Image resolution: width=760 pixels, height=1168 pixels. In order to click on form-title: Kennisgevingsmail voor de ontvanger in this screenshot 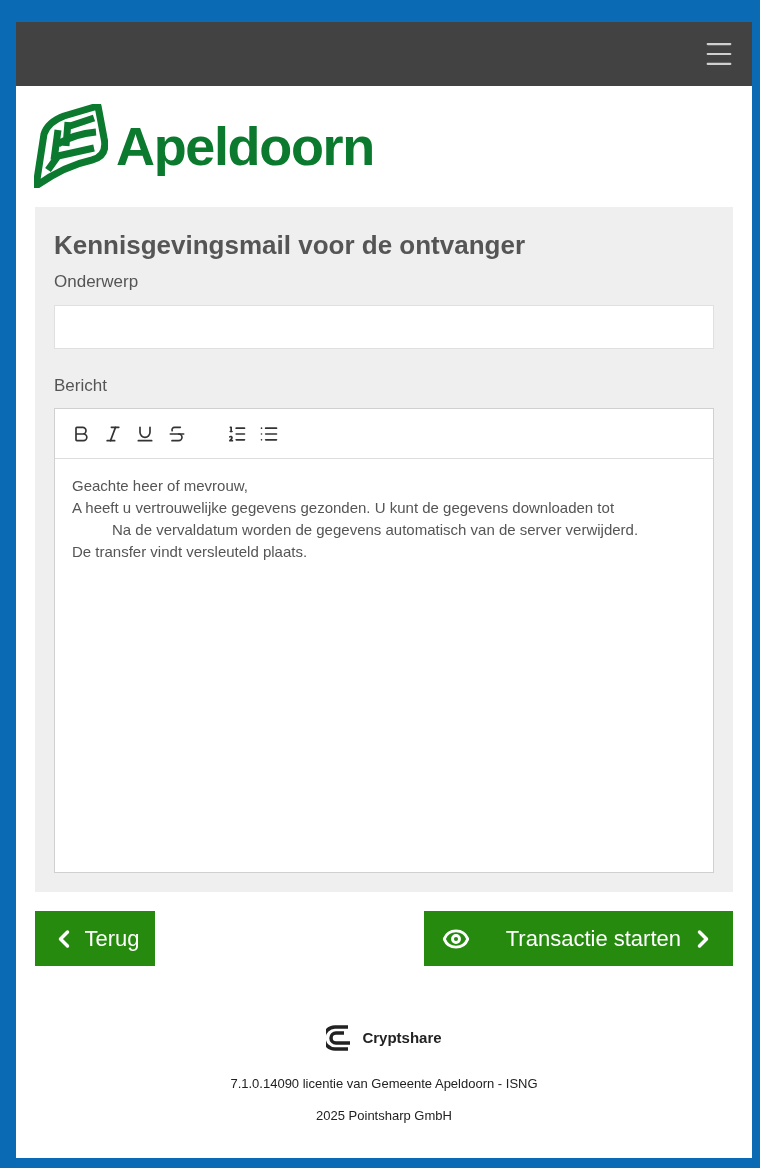, I will do `click(290, 245)`.